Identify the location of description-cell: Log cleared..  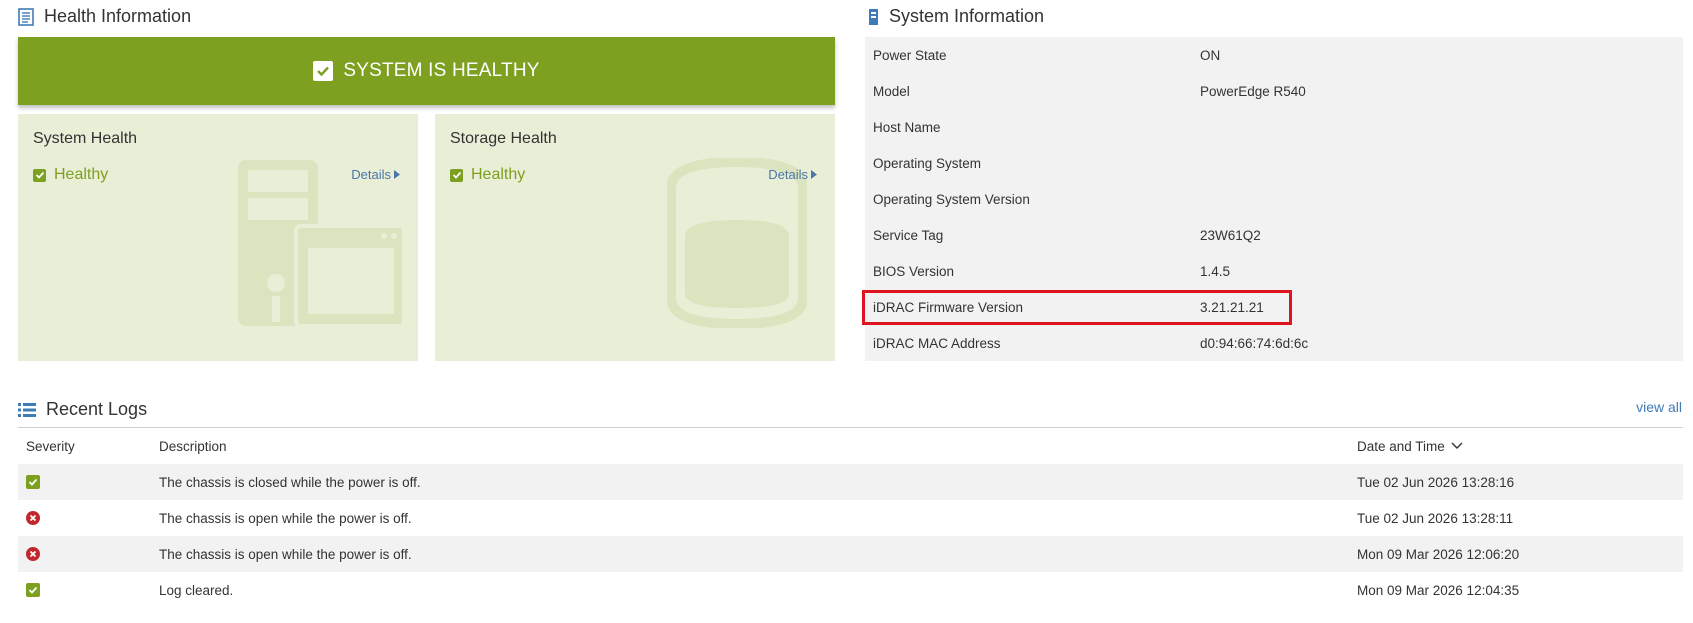
(196, 590).